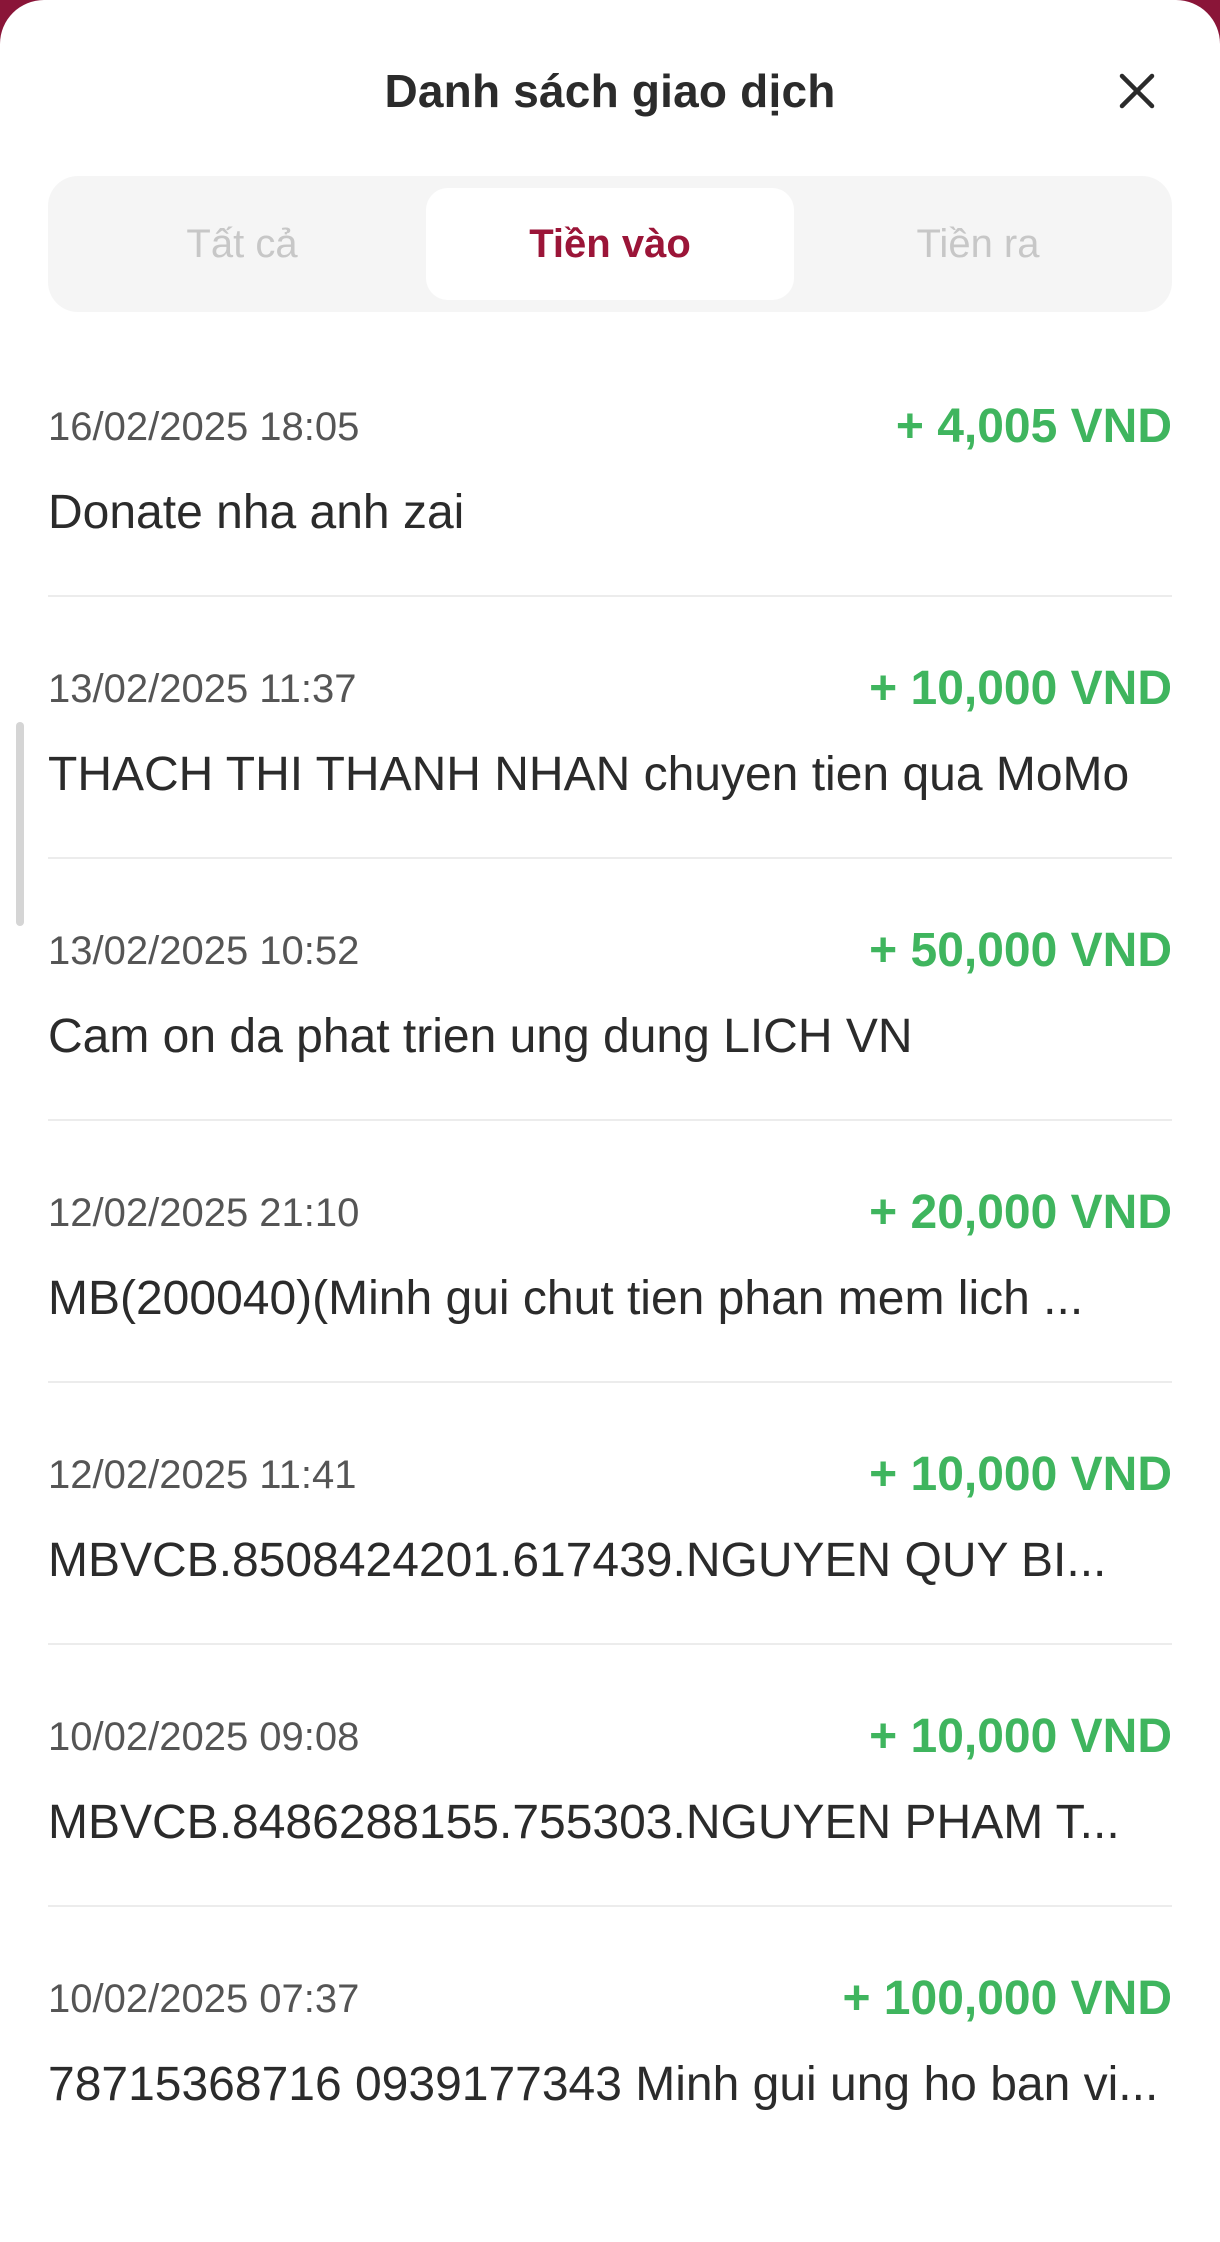 The image size is (1220, 2242). I want to click on transaction-description: Cam on da phat trien ung dung LICH VN, so click(480, 1036).